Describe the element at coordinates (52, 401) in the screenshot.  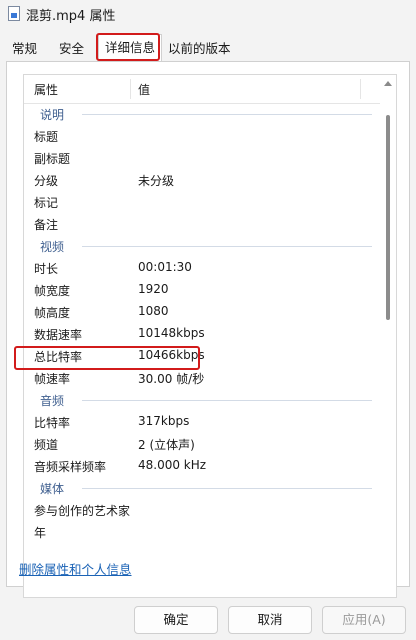
I see `section-title: 音频` at that location.